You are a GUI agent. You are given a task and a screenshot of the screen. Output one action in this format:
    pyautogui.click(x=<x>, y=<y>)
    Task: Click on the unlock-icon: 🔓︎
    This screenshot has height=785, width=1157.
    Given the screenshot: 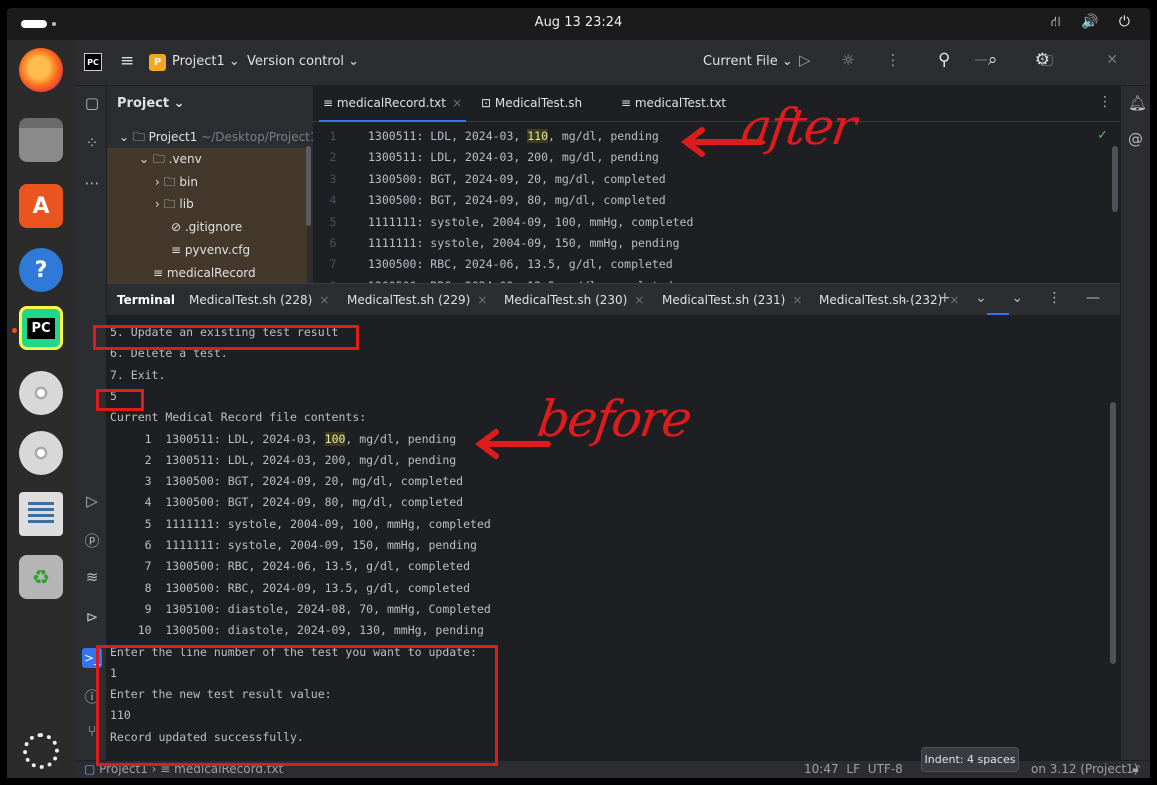 What is the action you would take?
    pyautogui.click(x=1136, y=768)
    